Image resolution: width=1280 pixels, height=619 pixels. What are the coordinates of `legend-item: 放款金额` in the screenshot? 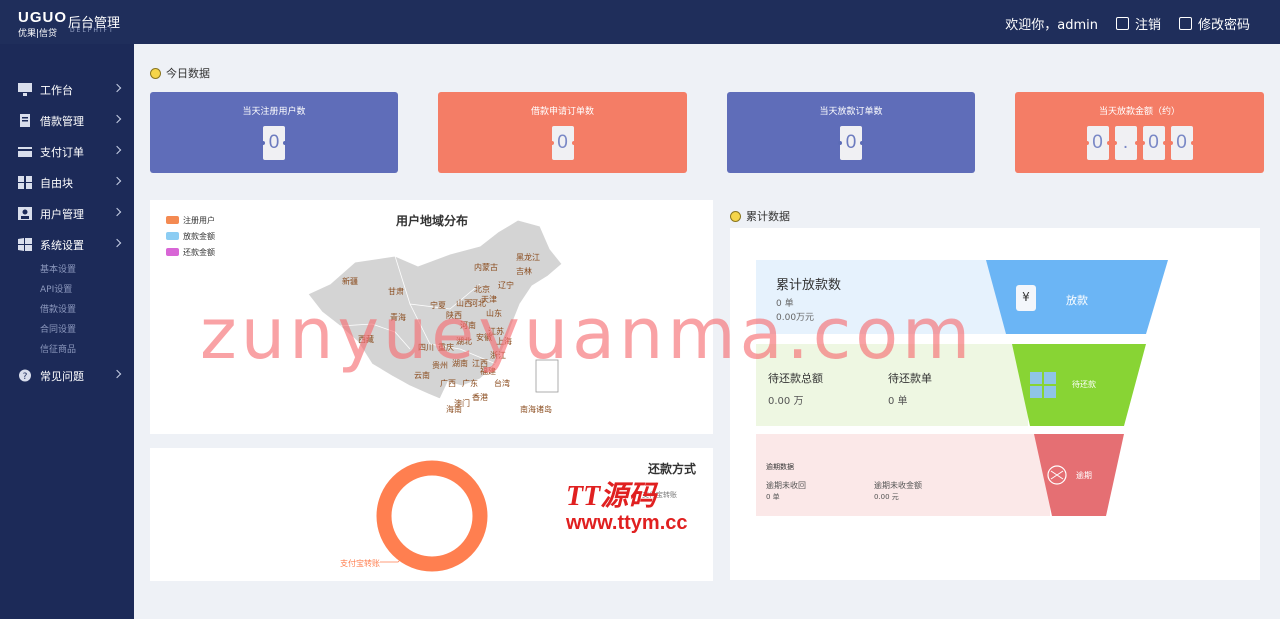 It's located at (190, 236).